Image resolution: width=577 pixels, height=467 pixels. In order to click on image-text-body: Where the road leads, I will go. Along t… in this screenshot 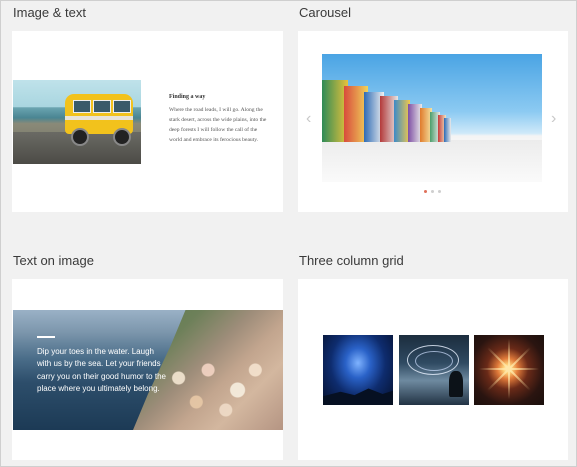, I will do `click(218, 125)`.